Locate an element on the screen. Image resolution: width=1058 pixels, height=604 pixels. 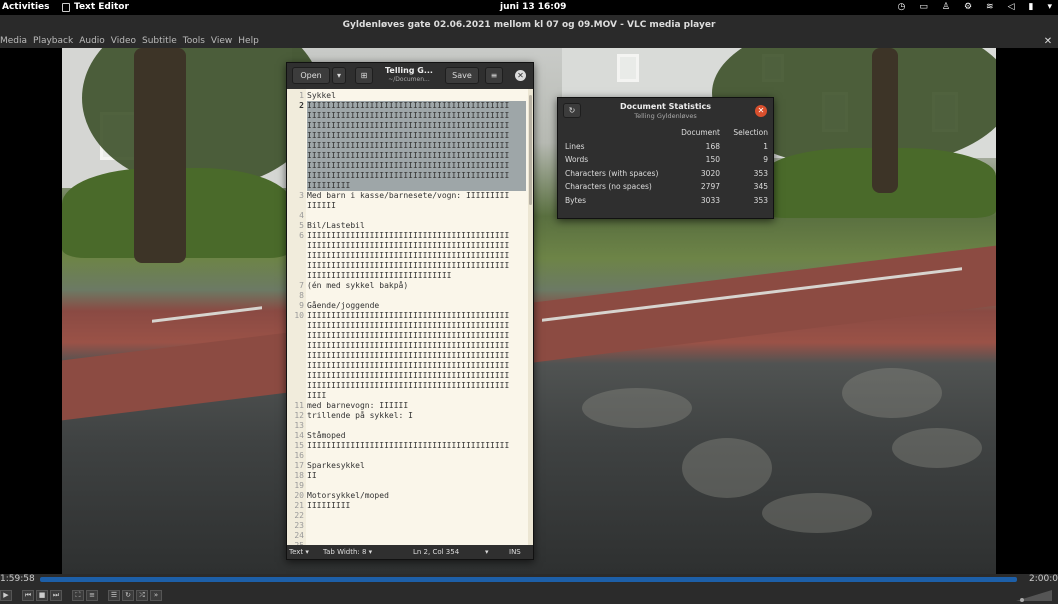
selection-value: 345 is located at coordinates (760, 186).